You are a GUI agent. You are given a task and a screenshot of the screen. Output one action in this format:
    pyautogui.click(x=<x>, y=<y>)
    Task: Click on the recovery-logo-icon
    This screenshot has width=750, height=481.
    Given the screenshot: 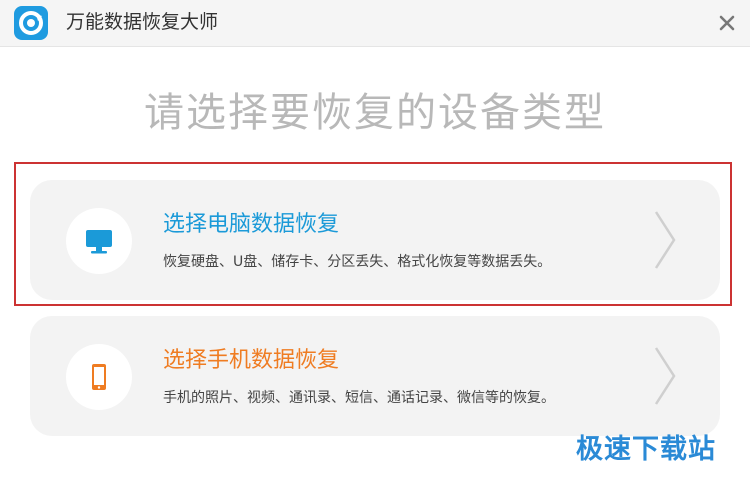 What is the action you would take?
    pyautogui.click(x=31, y=23)
    